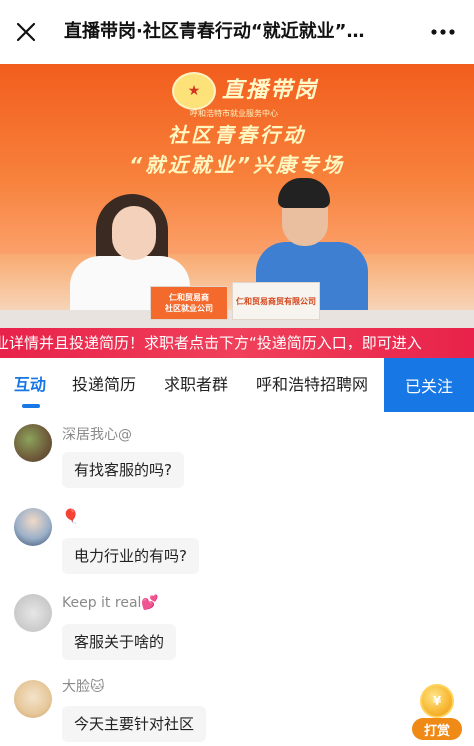 This screenshot has height=746, width=474. I want to click on tab-job-seeker-group: 求职者群, so click(196, 385).